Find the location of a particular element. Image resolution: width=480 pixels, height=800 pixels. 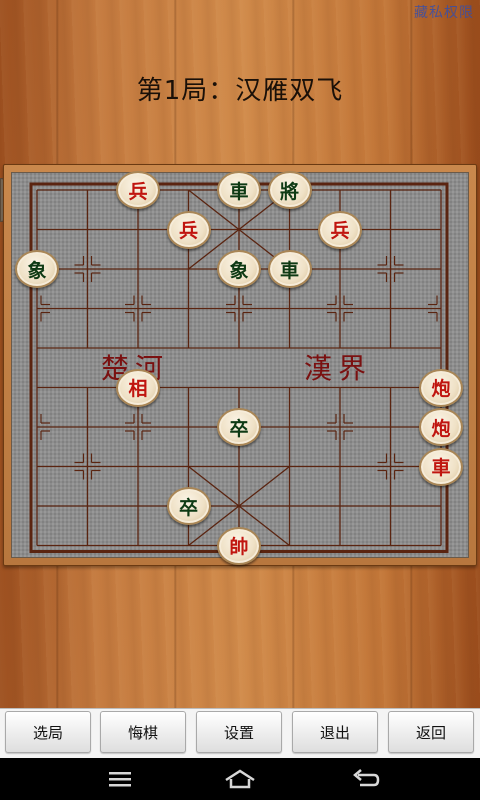

home-icon is located at coordinates (240, 779).